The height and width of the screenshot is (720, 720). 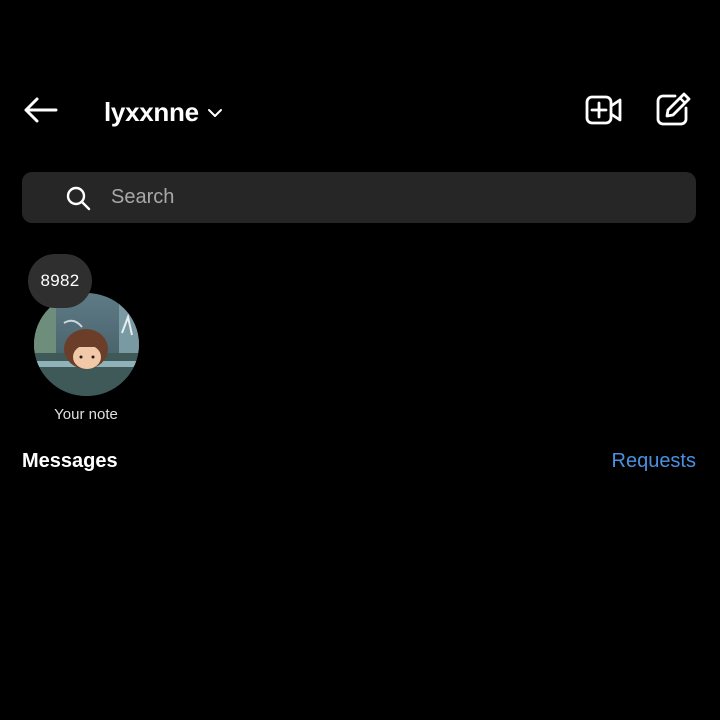 I want to click on messages-heading: Messages, so click(x=70, y=461).